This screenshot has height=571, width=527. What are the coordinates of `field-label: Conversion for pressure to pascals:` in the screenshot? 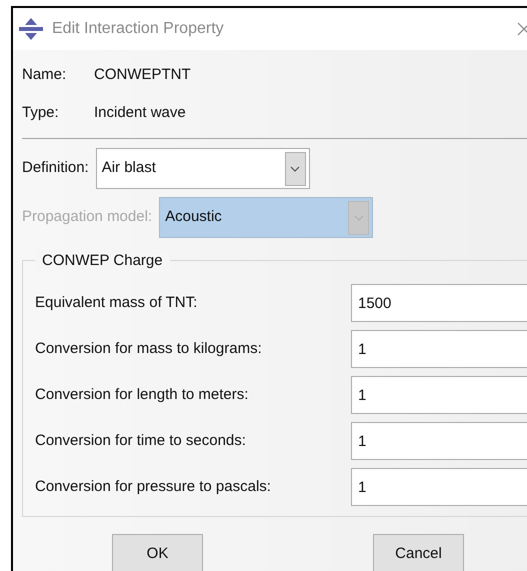 It's located at (153, 486).